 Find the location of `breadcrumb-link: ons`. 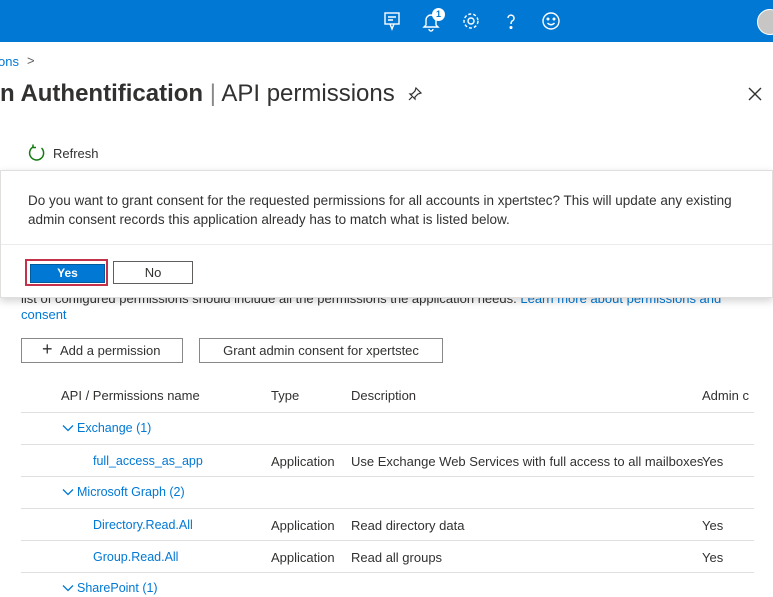

breadcrumb-link: ons is located at coordinates (9, 61).